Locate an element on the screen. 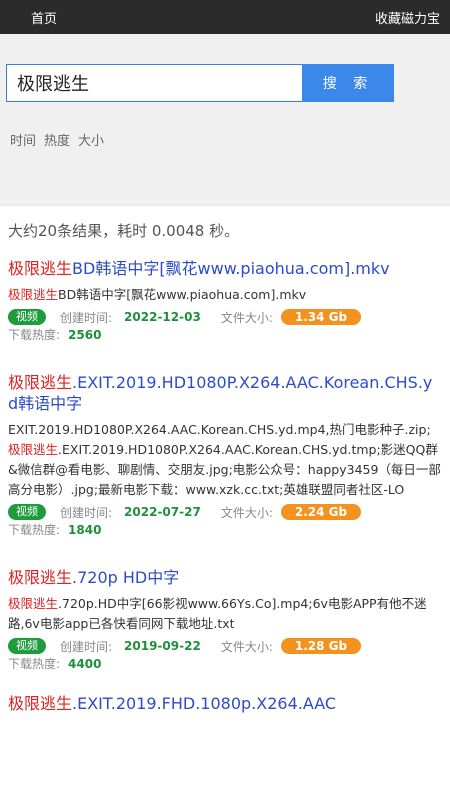 Image resolution: width=450 pixels, height=800 pixels. created-date: 2019-09-22 is located at coordinates (162, 646).